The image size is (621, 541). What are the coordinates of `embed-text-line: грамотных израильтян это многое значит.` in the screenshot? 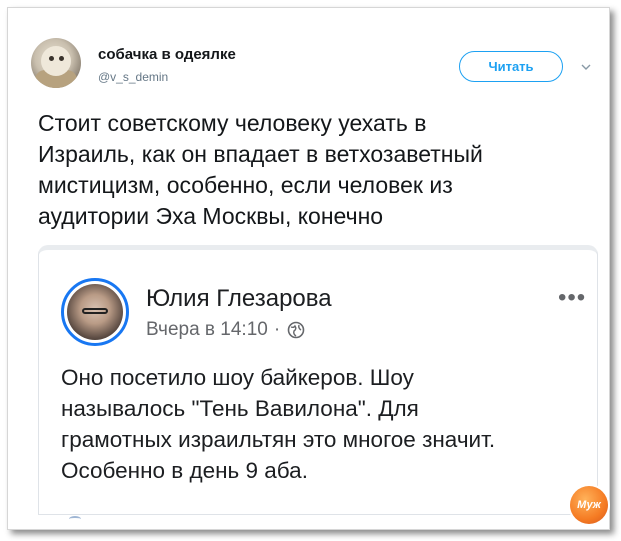 It's located at (278, 439).